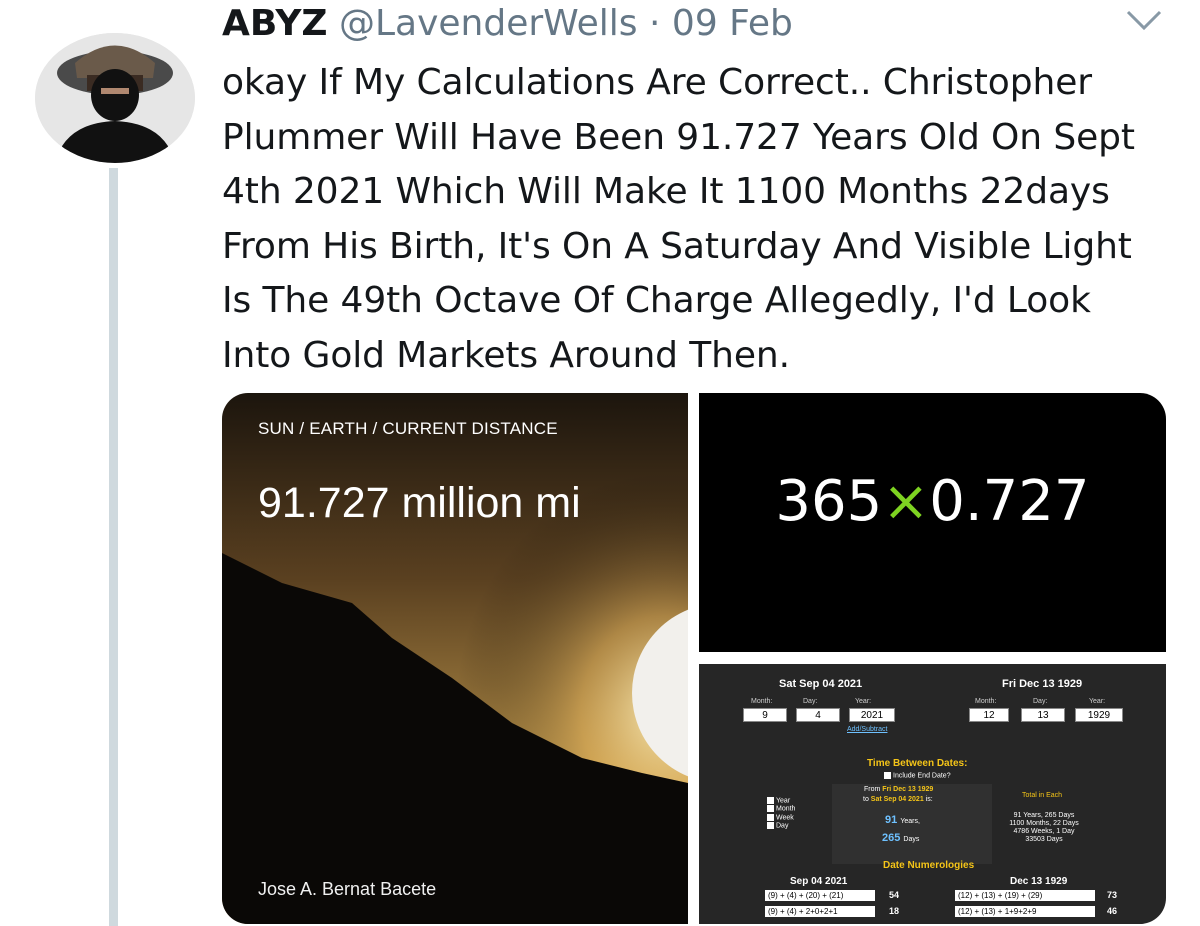 The height and width of the screenshot is (926, 1200). Describe the element at coordinates (820, 895) in the screenshot. I see `num-a-row-1: (9) + (4) + (20) + (21)` at that location.